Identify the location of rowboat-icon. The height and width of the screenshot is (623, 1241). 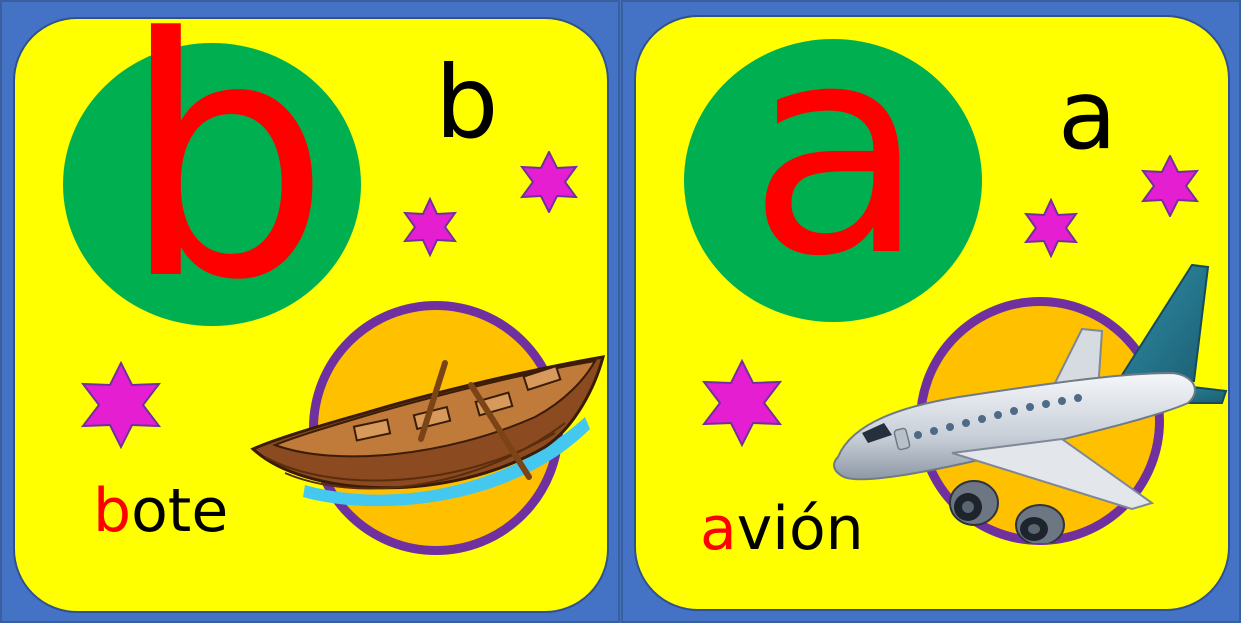
(427, 431).